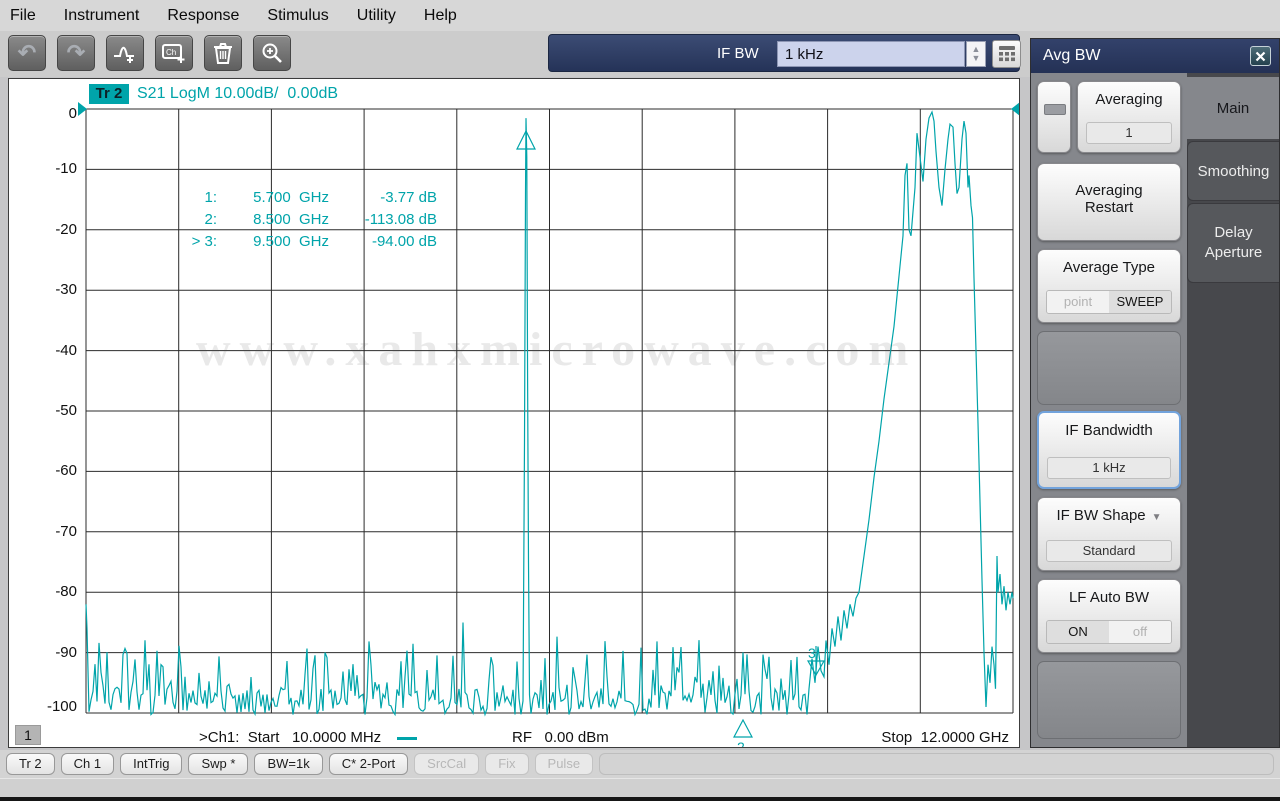 The height and width of the screenshot is (801, 1280). What do you see at coordinates (741, 743) in the screenshot?
I see `svg-text: 2` at bounding box center [741, 743].